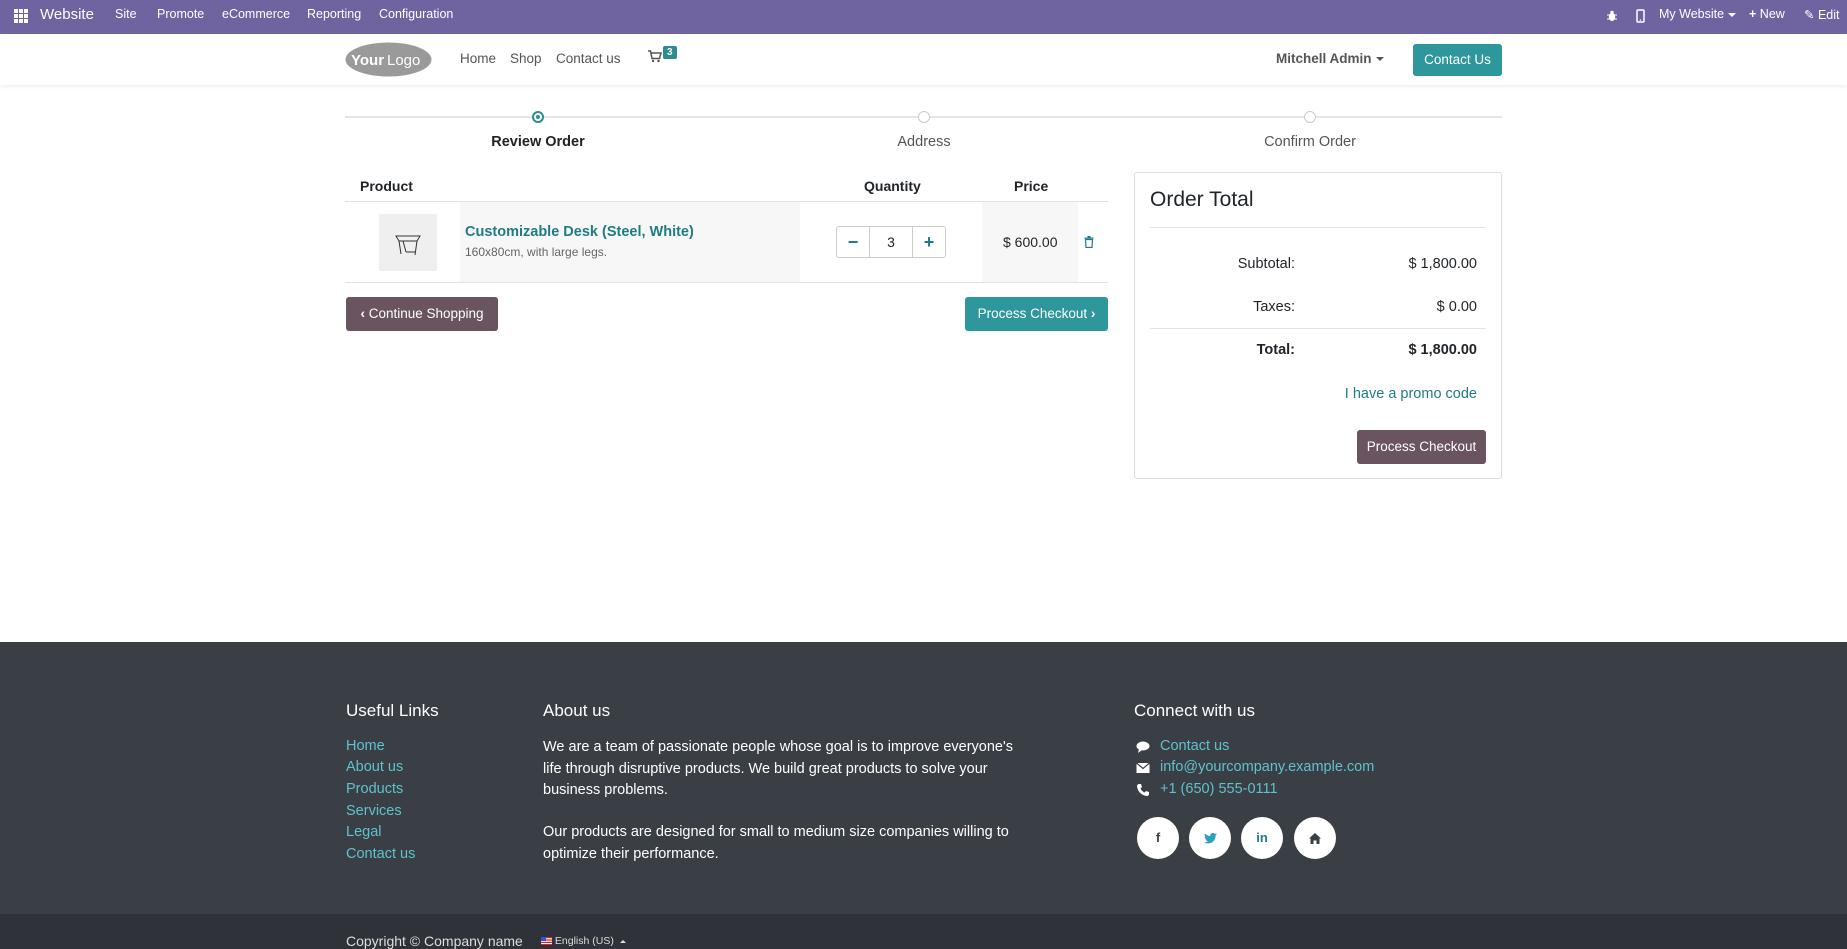 This screenshot has width=1847, height=949. I want to click on card-divider, so click(1318, 227).